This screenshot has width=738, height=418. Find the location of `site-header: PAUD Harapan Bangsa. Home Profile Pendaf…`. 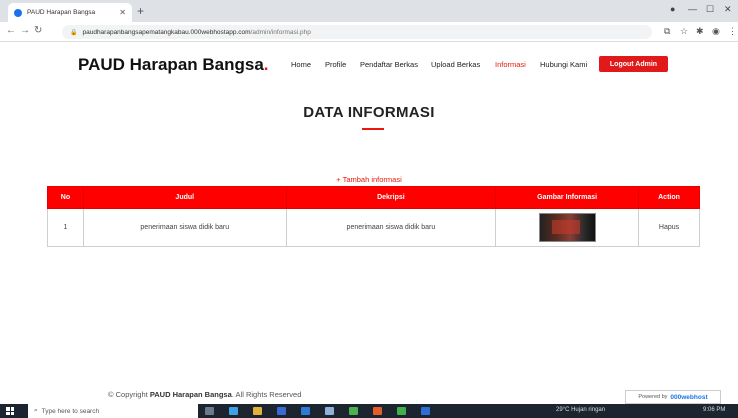

site-header: PAUD Harapan Bangsa. Home Profile Pendaf… is located at coordinates (369, 66).